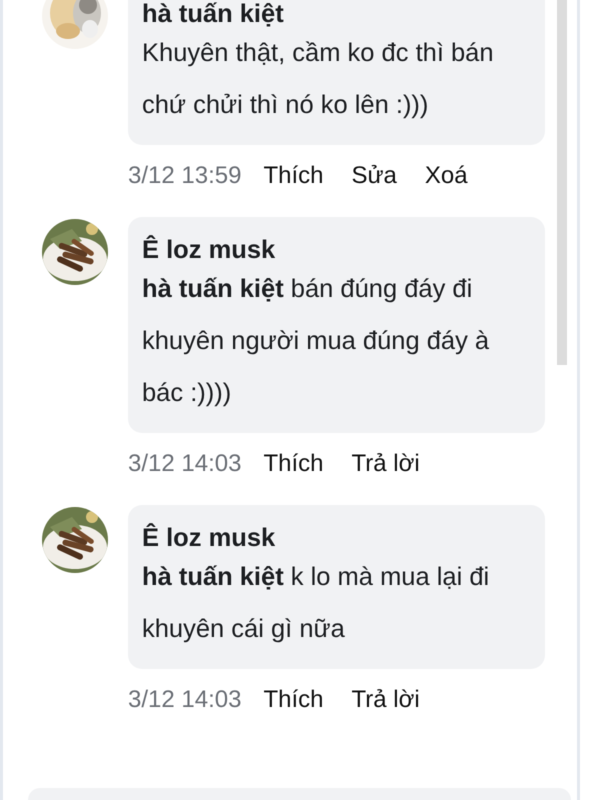 Image resolution: width=600 pixels, height=800 pixels. What do you see at coordinates (318, 79) in the screenshot?
I see `comment-text: Khuyên thật, cầm ko đc thì bán chứ chửi thì nó ko lên :)))` at bounding box center [318, 79].